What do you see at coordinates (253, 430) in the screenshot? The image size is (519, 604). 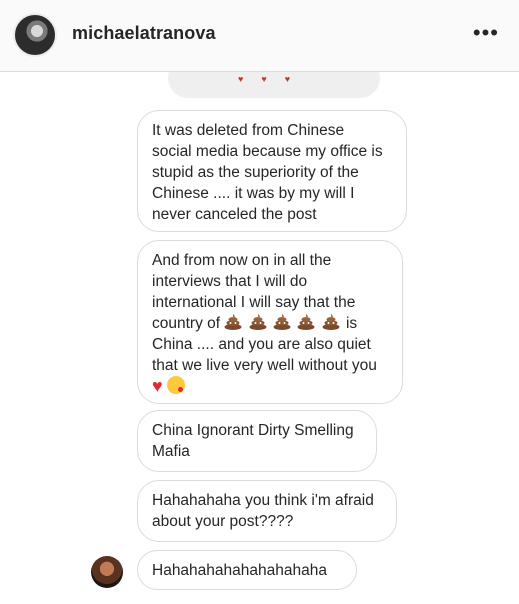 I see `message-line: China Ignorant Dirty Smelling` at bounding box center [253, 430].